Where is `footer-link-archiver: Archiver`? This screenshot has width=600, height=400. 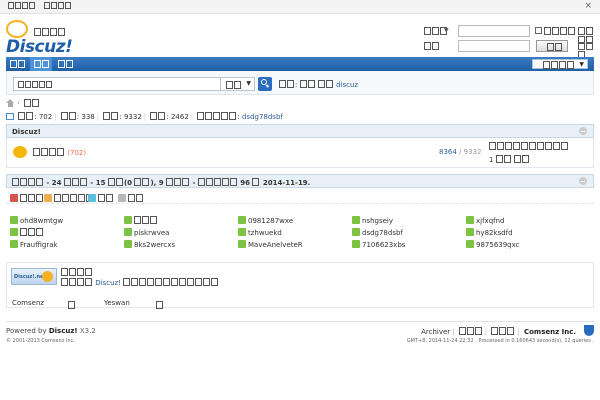
footer-link-archiver: Archiver is located at coordinates (435, 332).